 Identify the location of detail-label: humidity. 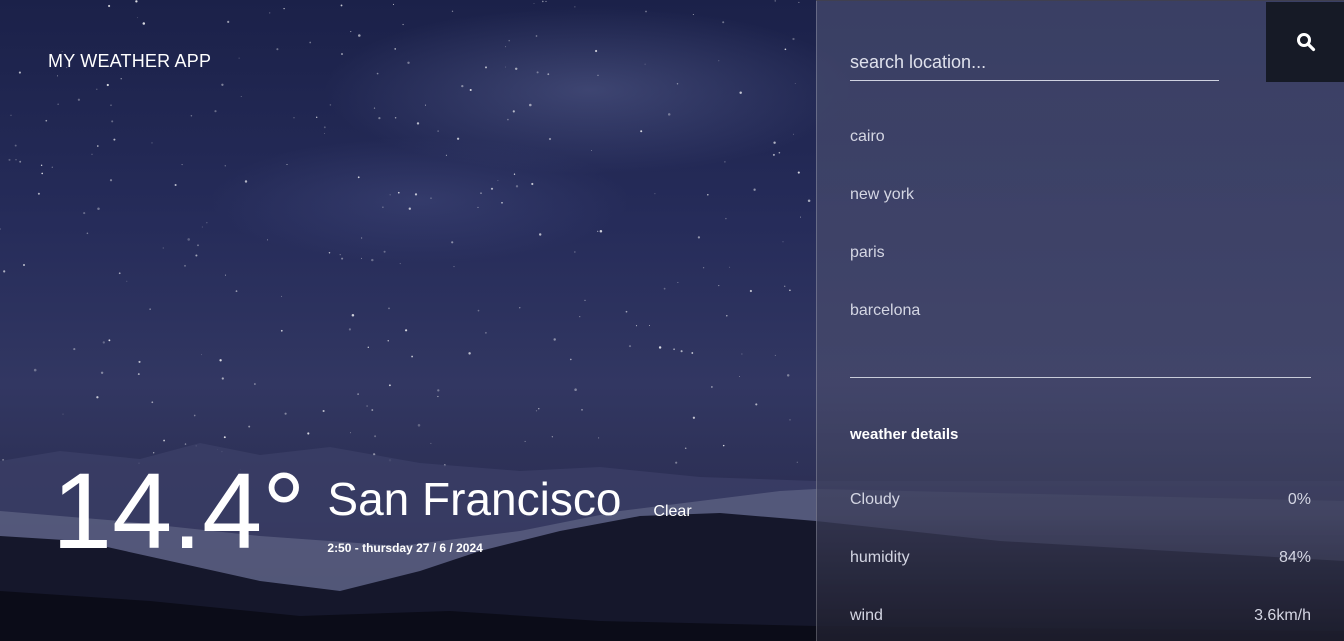
(880, 557).